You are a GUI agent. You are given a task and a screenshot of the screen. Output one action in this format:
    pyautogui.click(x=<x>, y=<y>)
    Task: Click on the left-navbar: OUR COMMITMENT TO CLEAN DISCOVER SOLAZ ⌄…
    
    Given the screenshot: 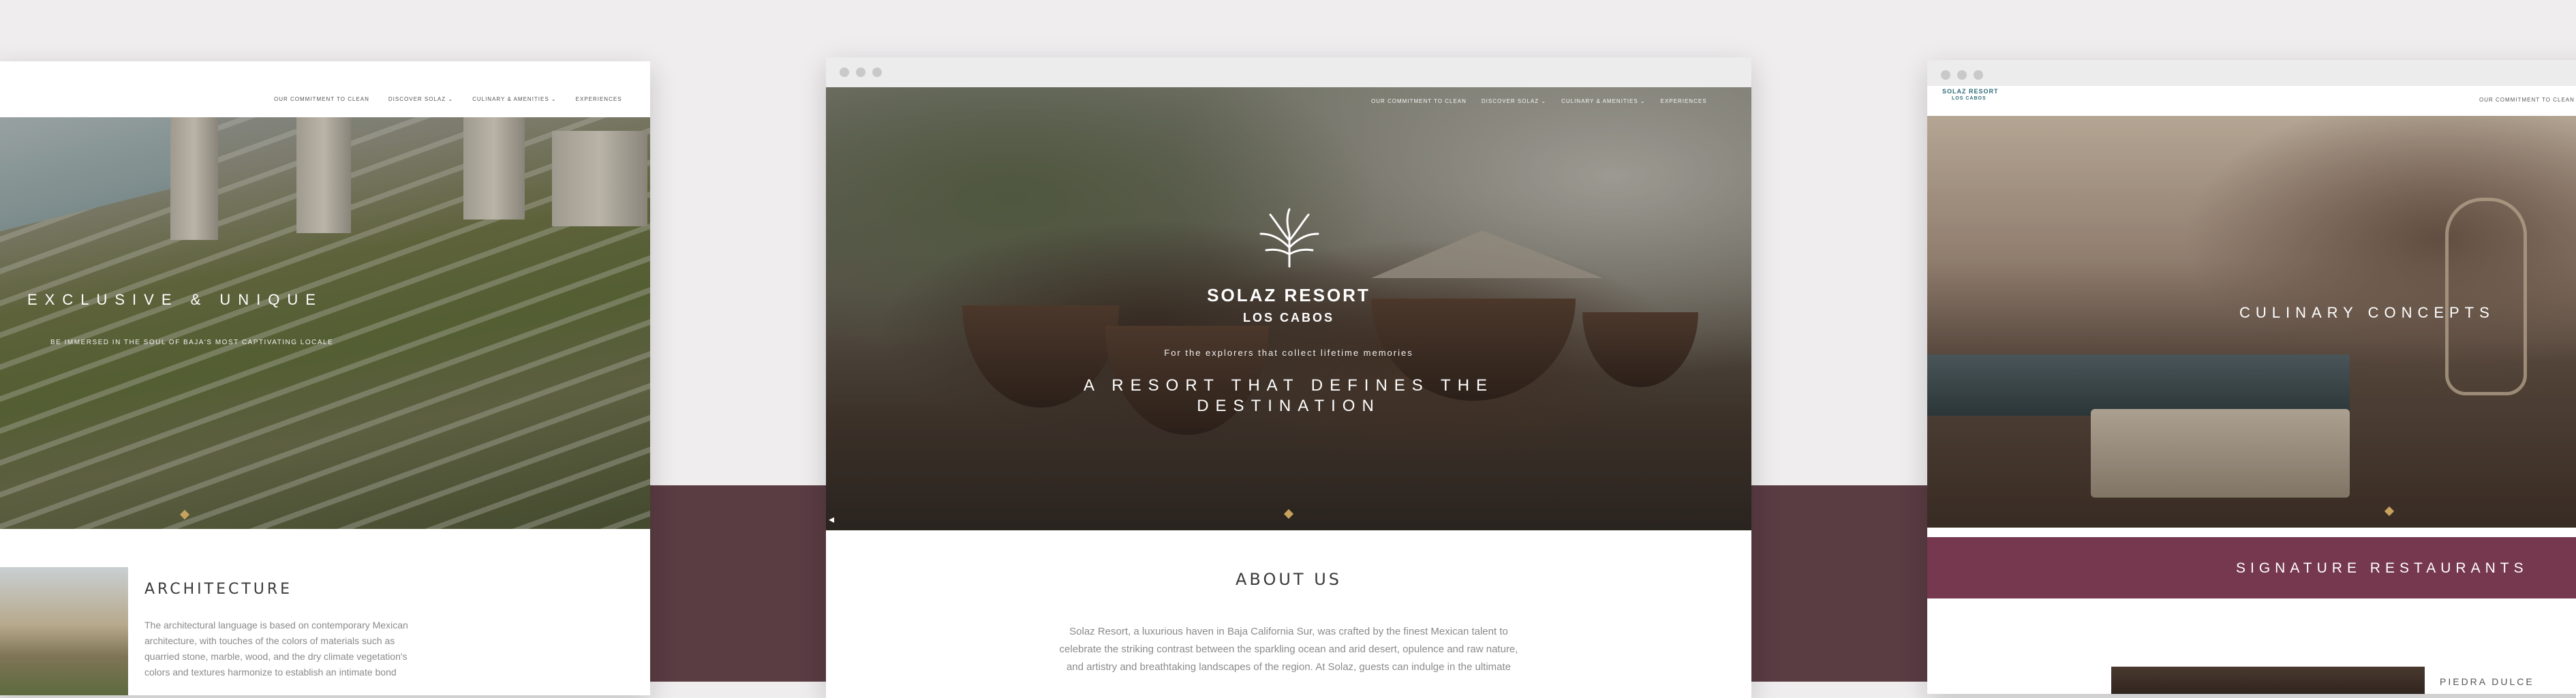 What is the action you would take?
    pyautogui.click(x=325, y=99)
    